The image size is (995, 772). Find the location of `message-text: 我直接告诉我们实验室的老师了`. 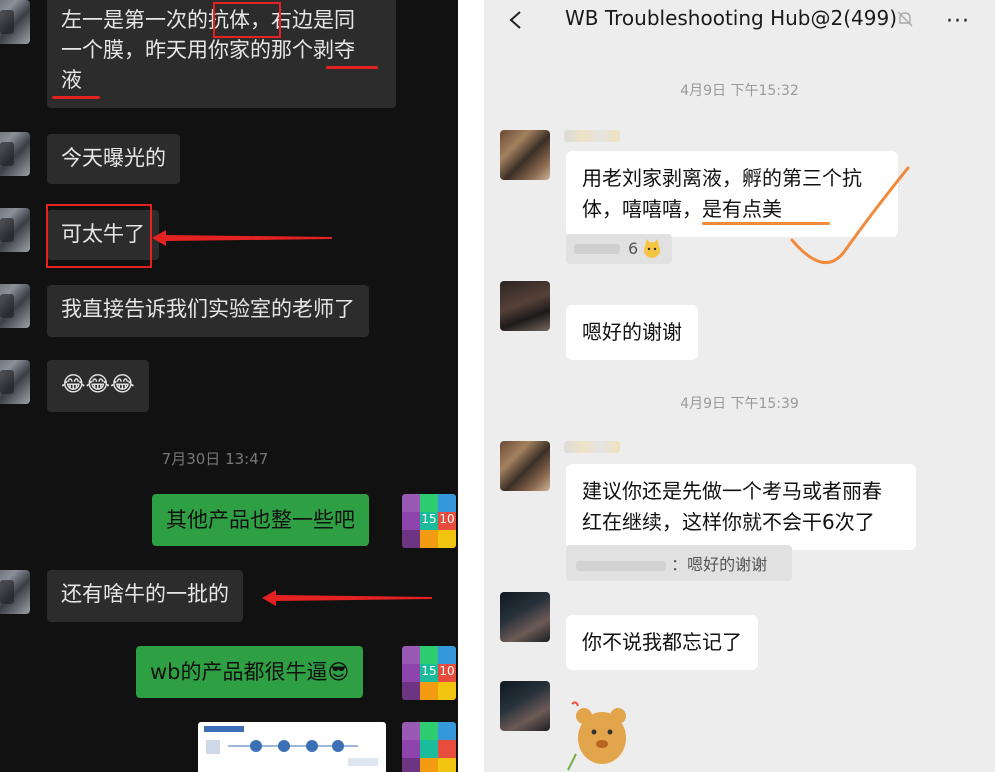

message-text: 我直接告诉我们实验室的老师了 is located at coordinates (208, 309).